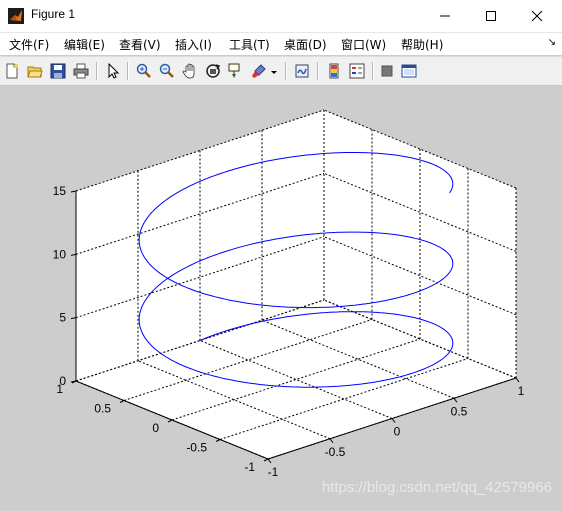  Describe the element at coordinates (102, 409) in the screenshot. I see `y-tick-label: 0.5` at that location.